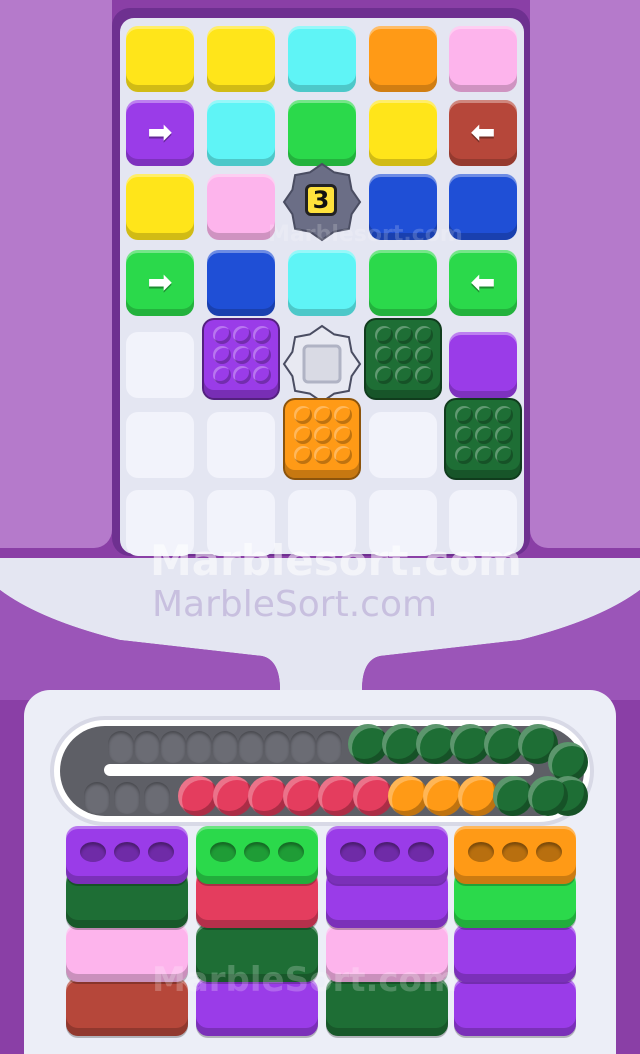 The width and height of the screenshot is (640, 1054). I want to click on watermark-small: Marblesort.com, so click(365, 234).